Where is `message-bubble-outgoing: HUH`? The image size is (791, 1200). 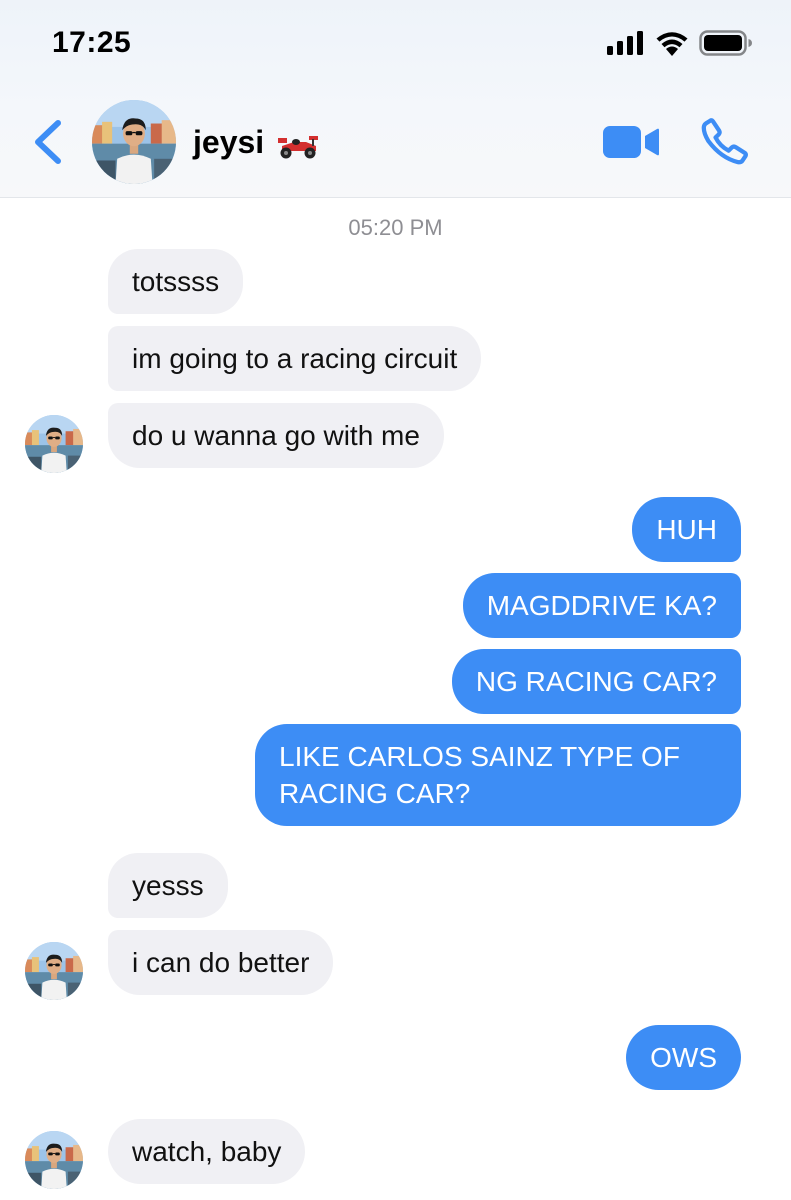 message-bubble-outgoing: HUH is located at coordinates (686, 529).